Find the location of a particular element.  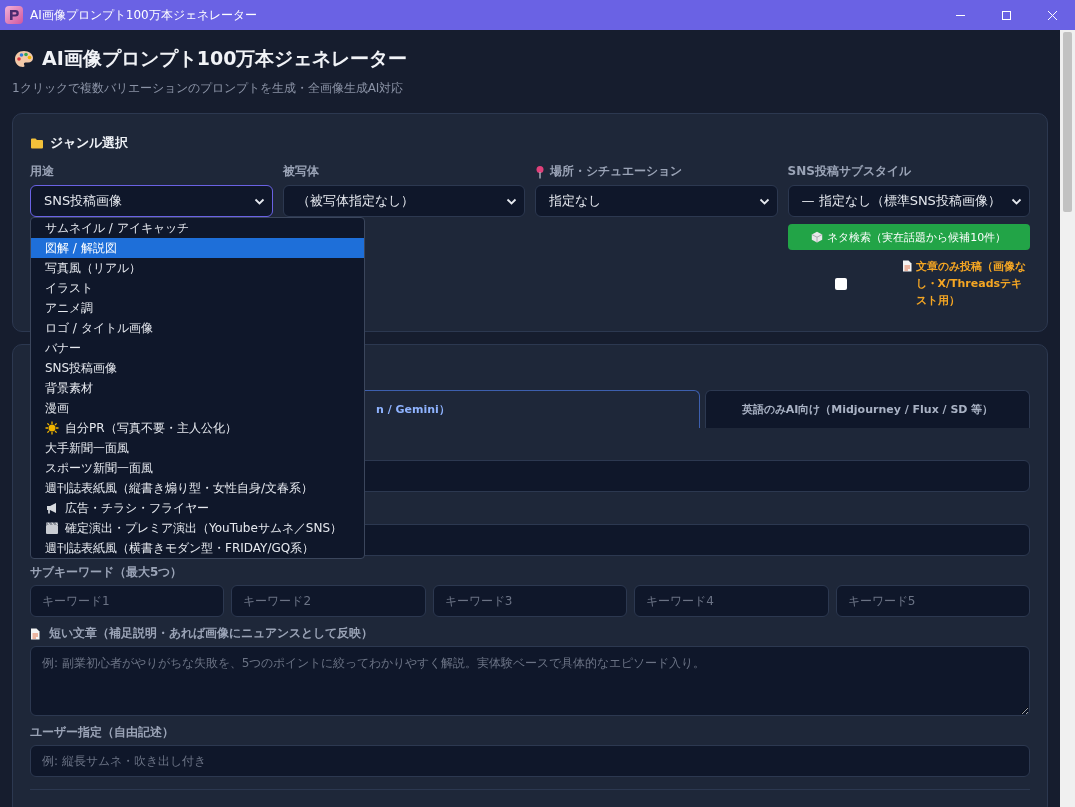

keyword-field: キーワード4 is located at coordinates (731, 601).